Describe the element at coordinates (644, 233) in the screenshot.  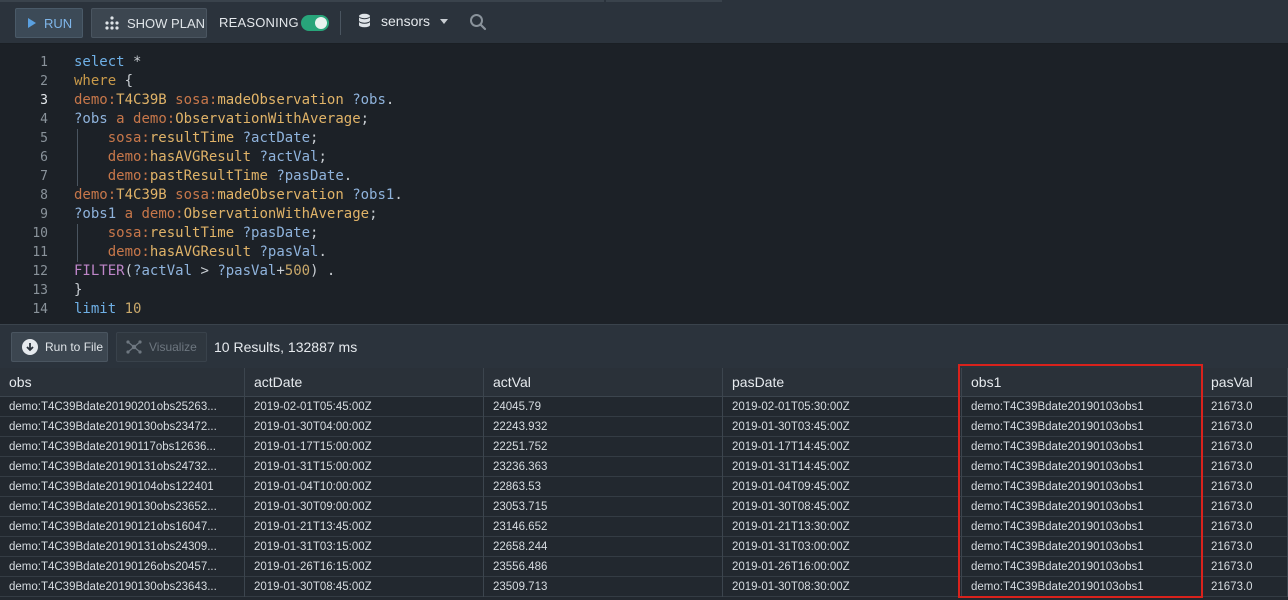
I see `code-line: 10 sosa:resultTime ?pasDate;` at that location.